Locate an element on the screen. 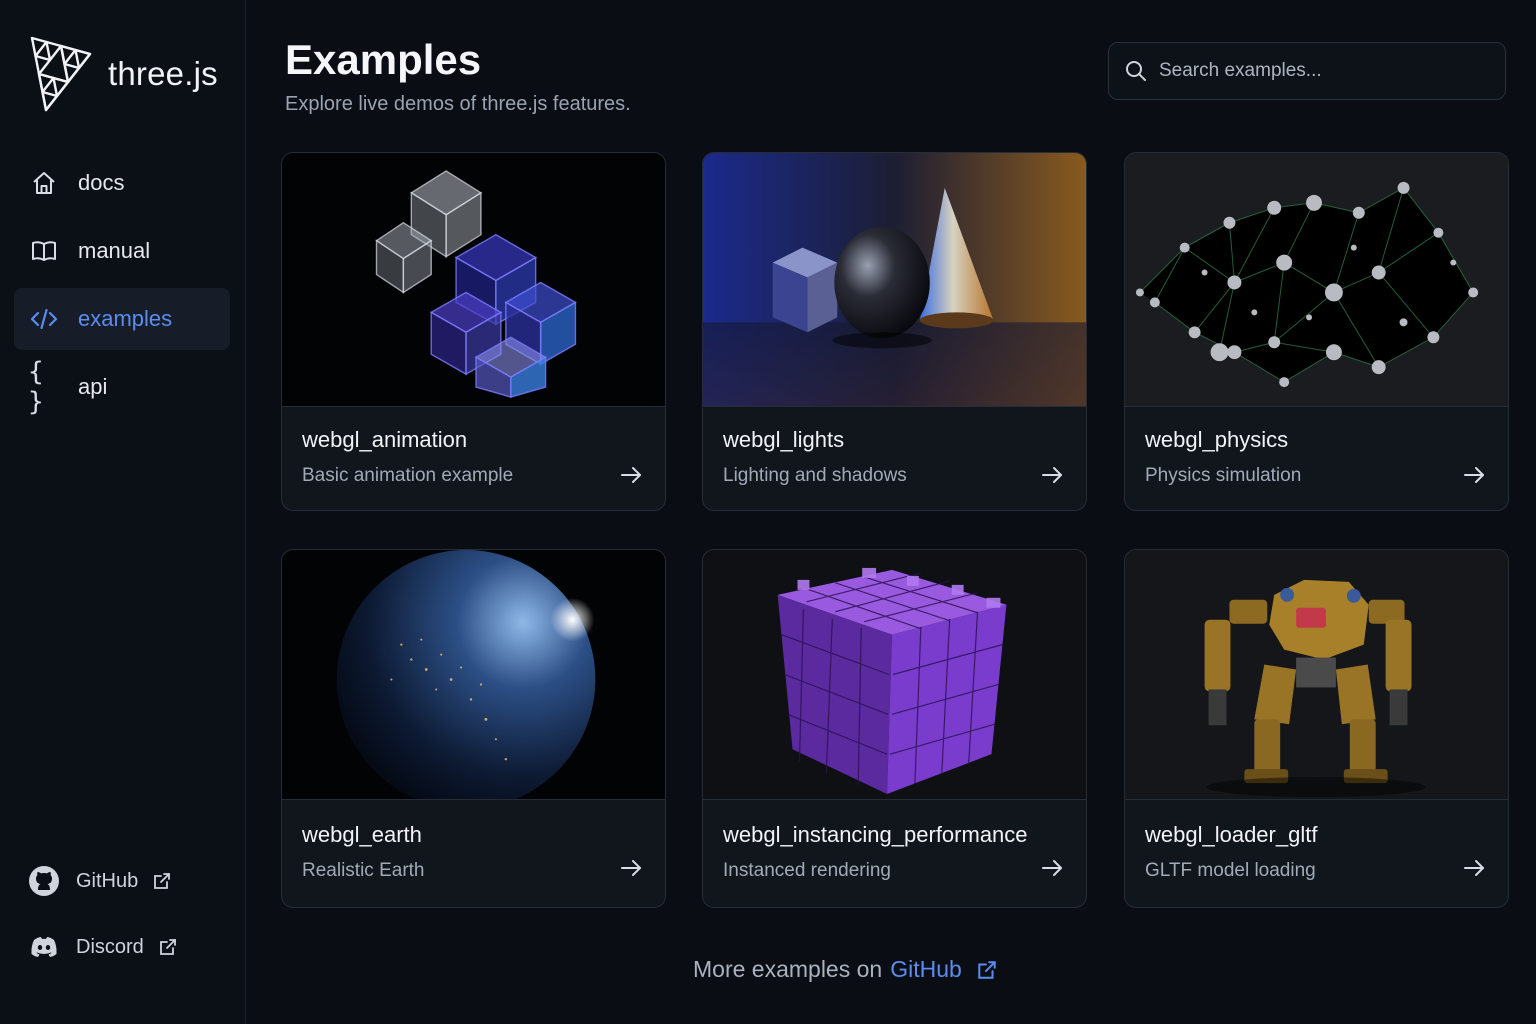  sidebar-item-label: api is located at coordinates (93, 386).